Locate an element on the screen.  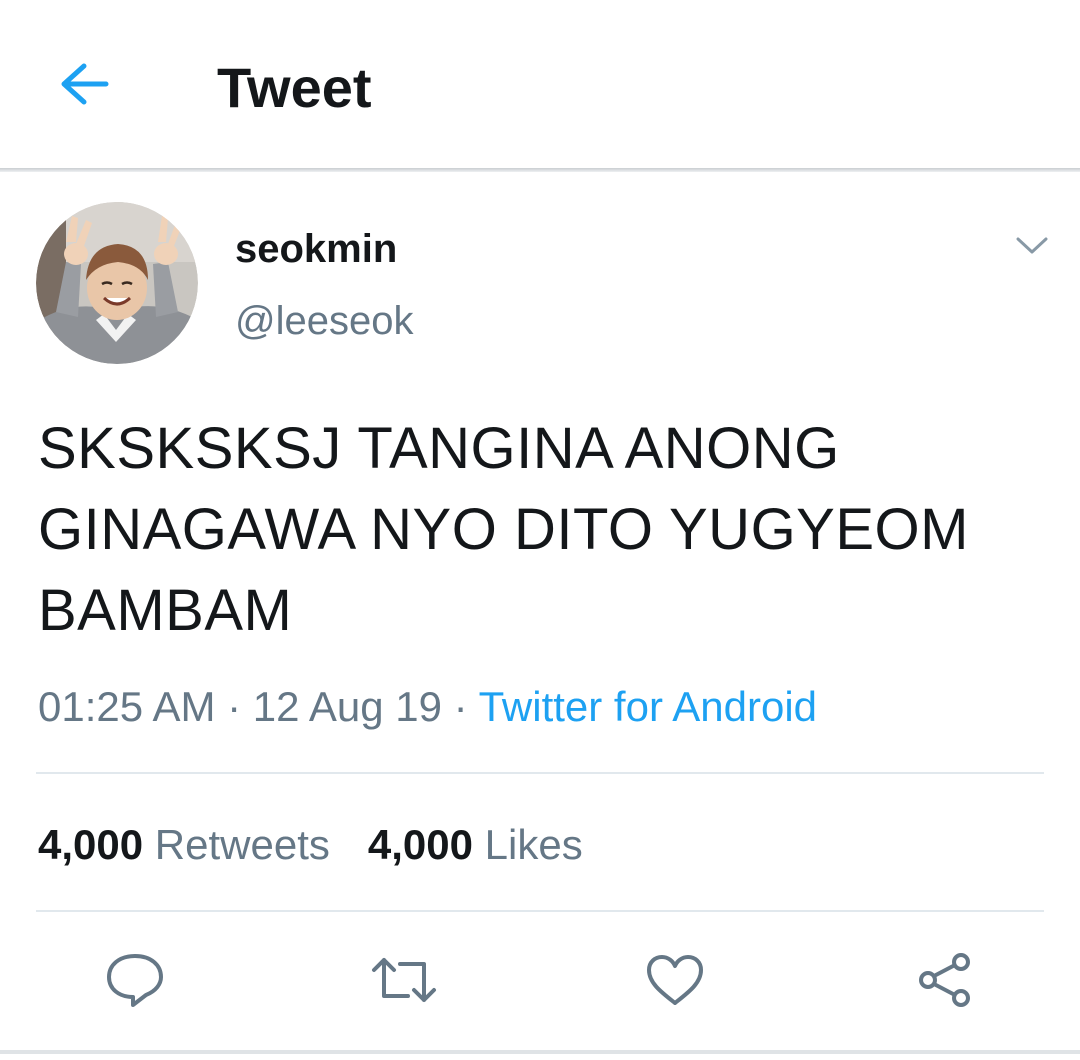
avatar is located at coordinates (117, 283).